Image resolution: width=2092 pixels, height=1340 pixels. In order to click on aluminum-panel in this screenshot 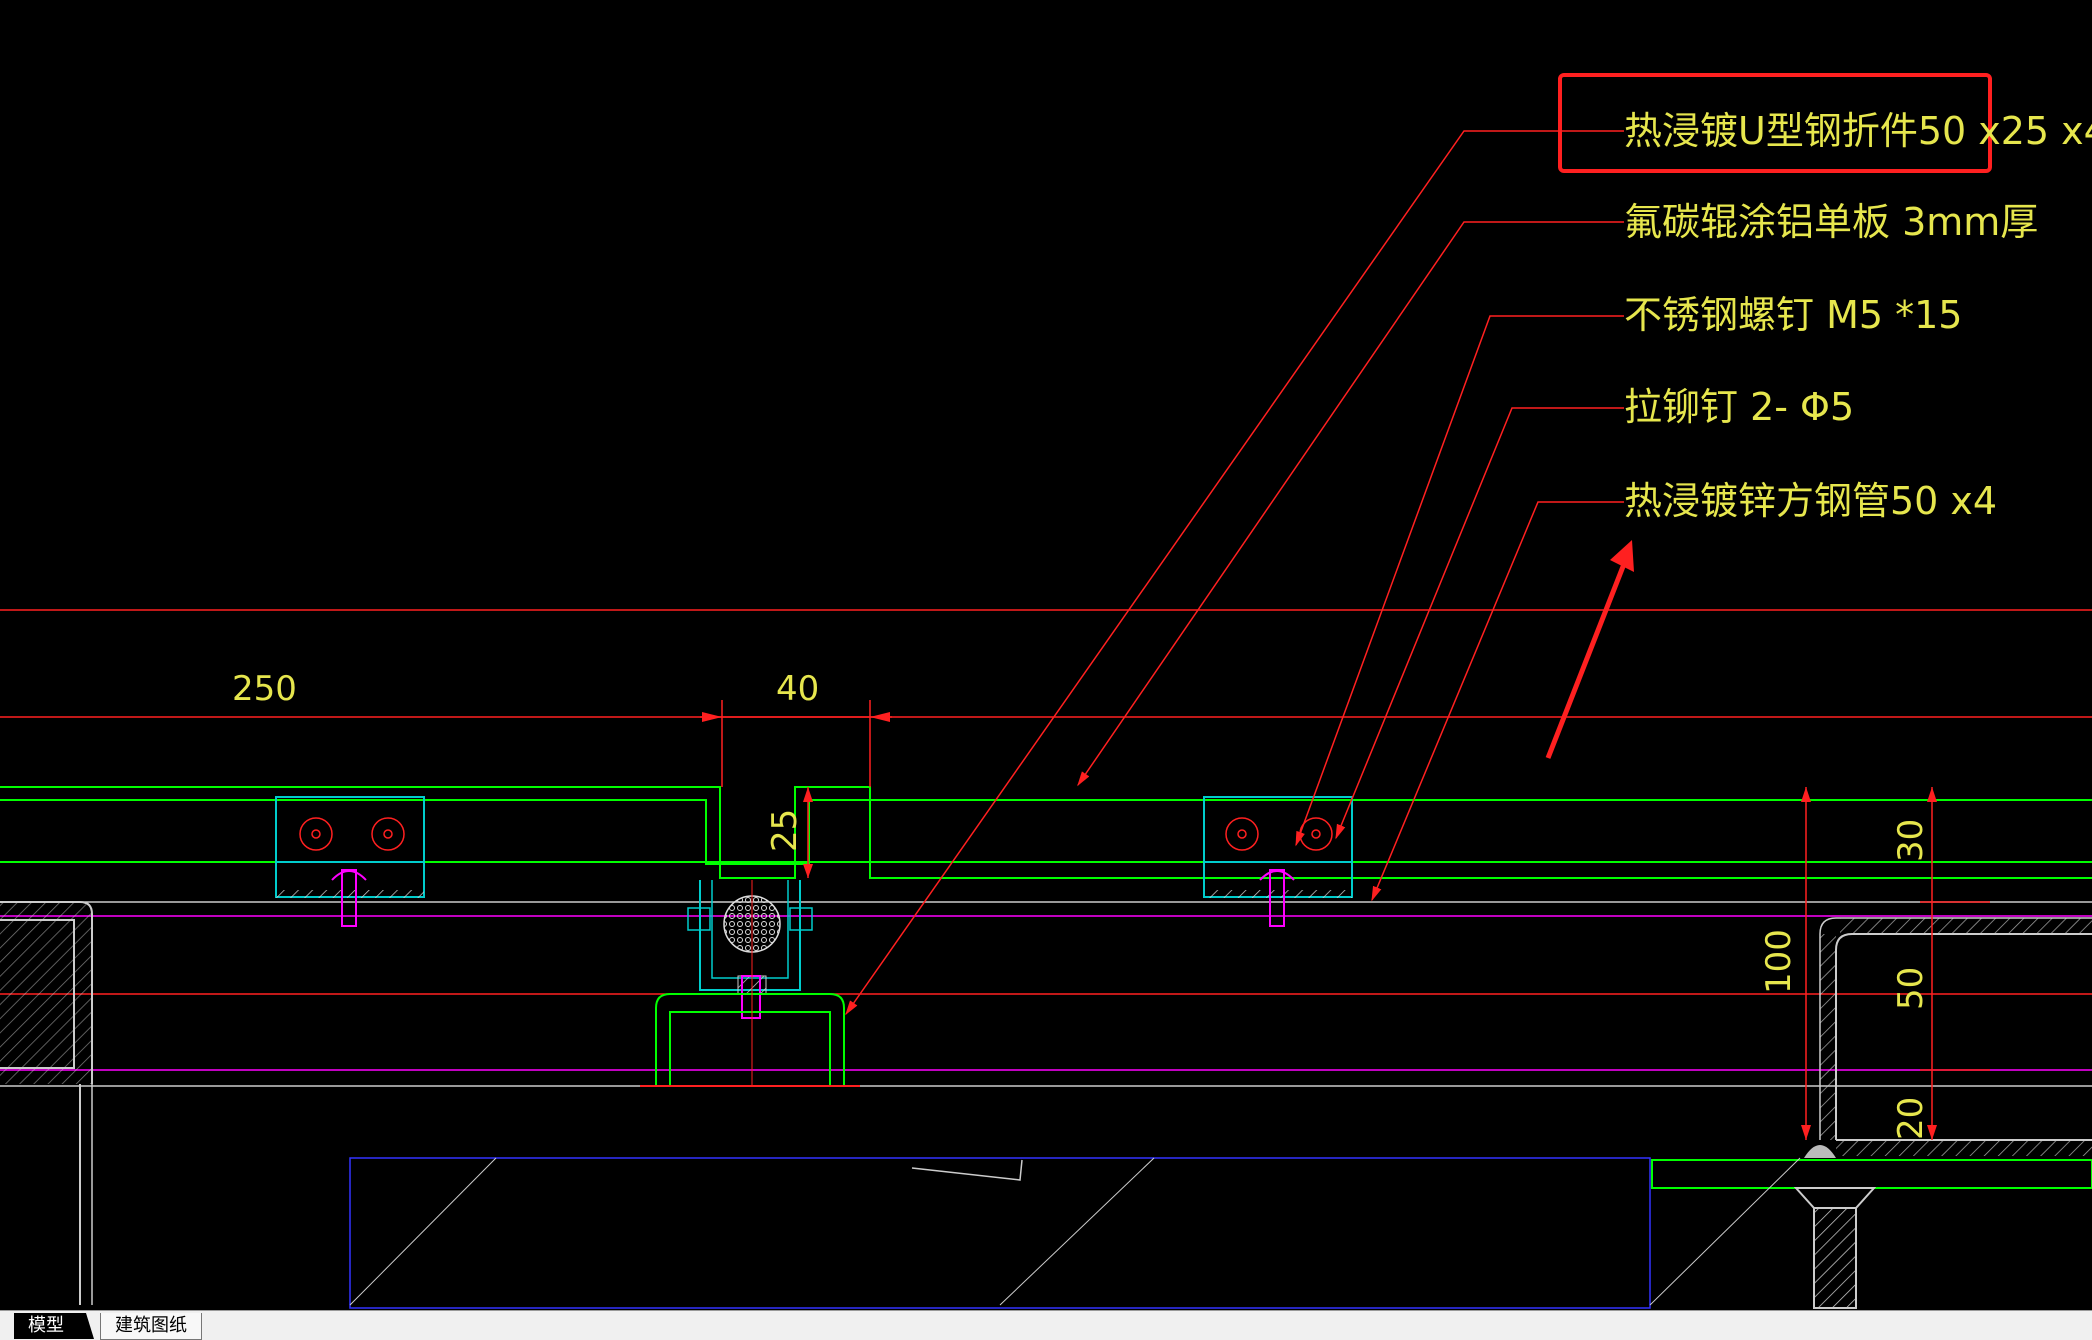, I will do `click(1046, 832)`.